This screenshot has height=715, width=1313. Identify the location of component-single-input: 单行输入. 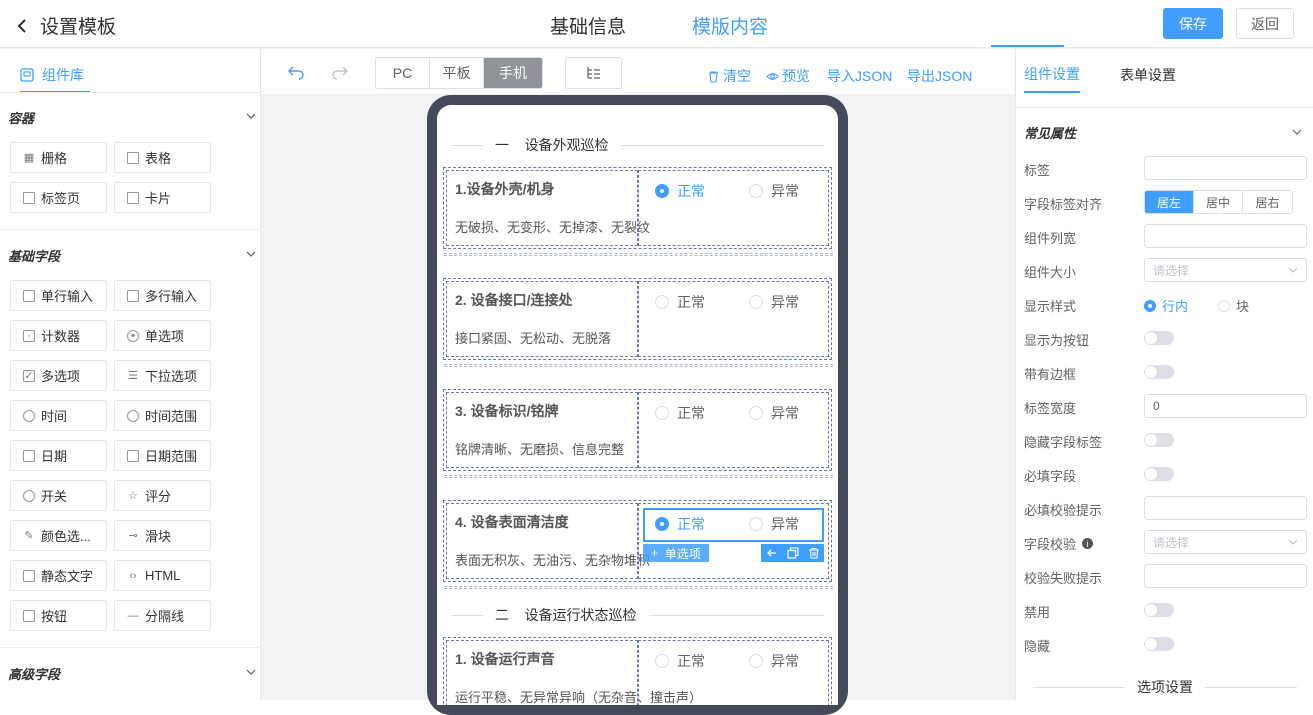
(58, 295).